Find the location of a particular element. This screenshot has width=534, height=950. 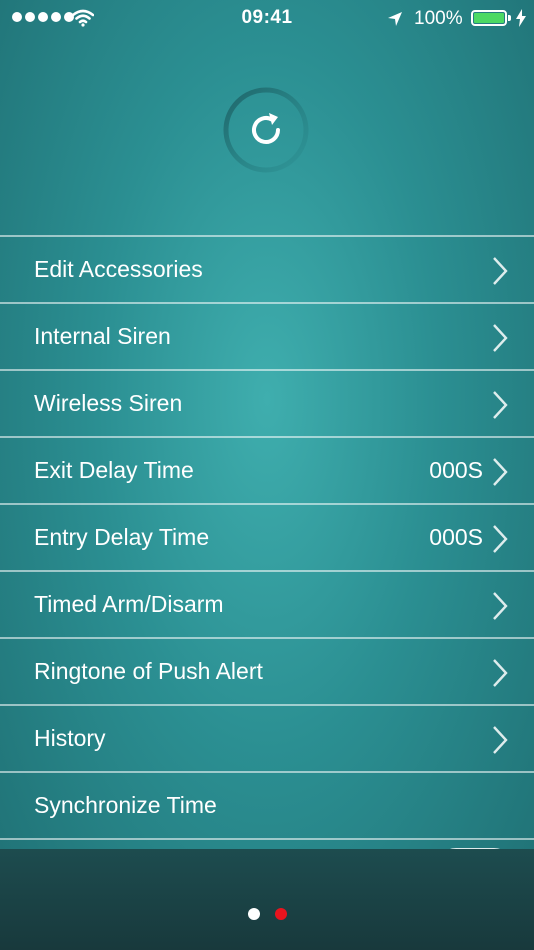

settings-row-history: History is located at coordinates (267, 739).